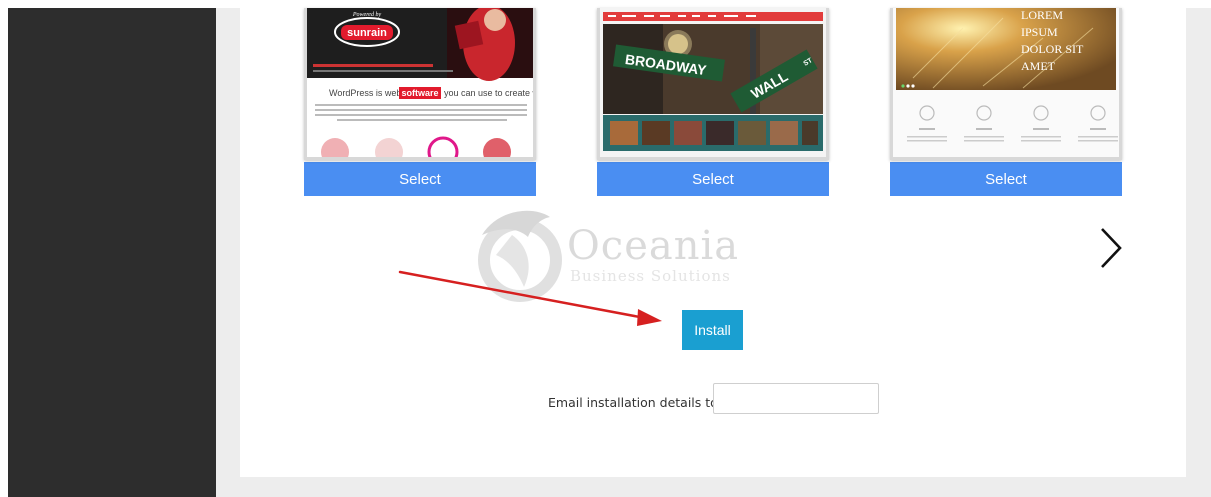 The height and width of the screenshot is (497, 1211). What do you see at coordinates (712, 330) in the screenshot?
I see `install-button: Install` at bounding box center [712, 330].